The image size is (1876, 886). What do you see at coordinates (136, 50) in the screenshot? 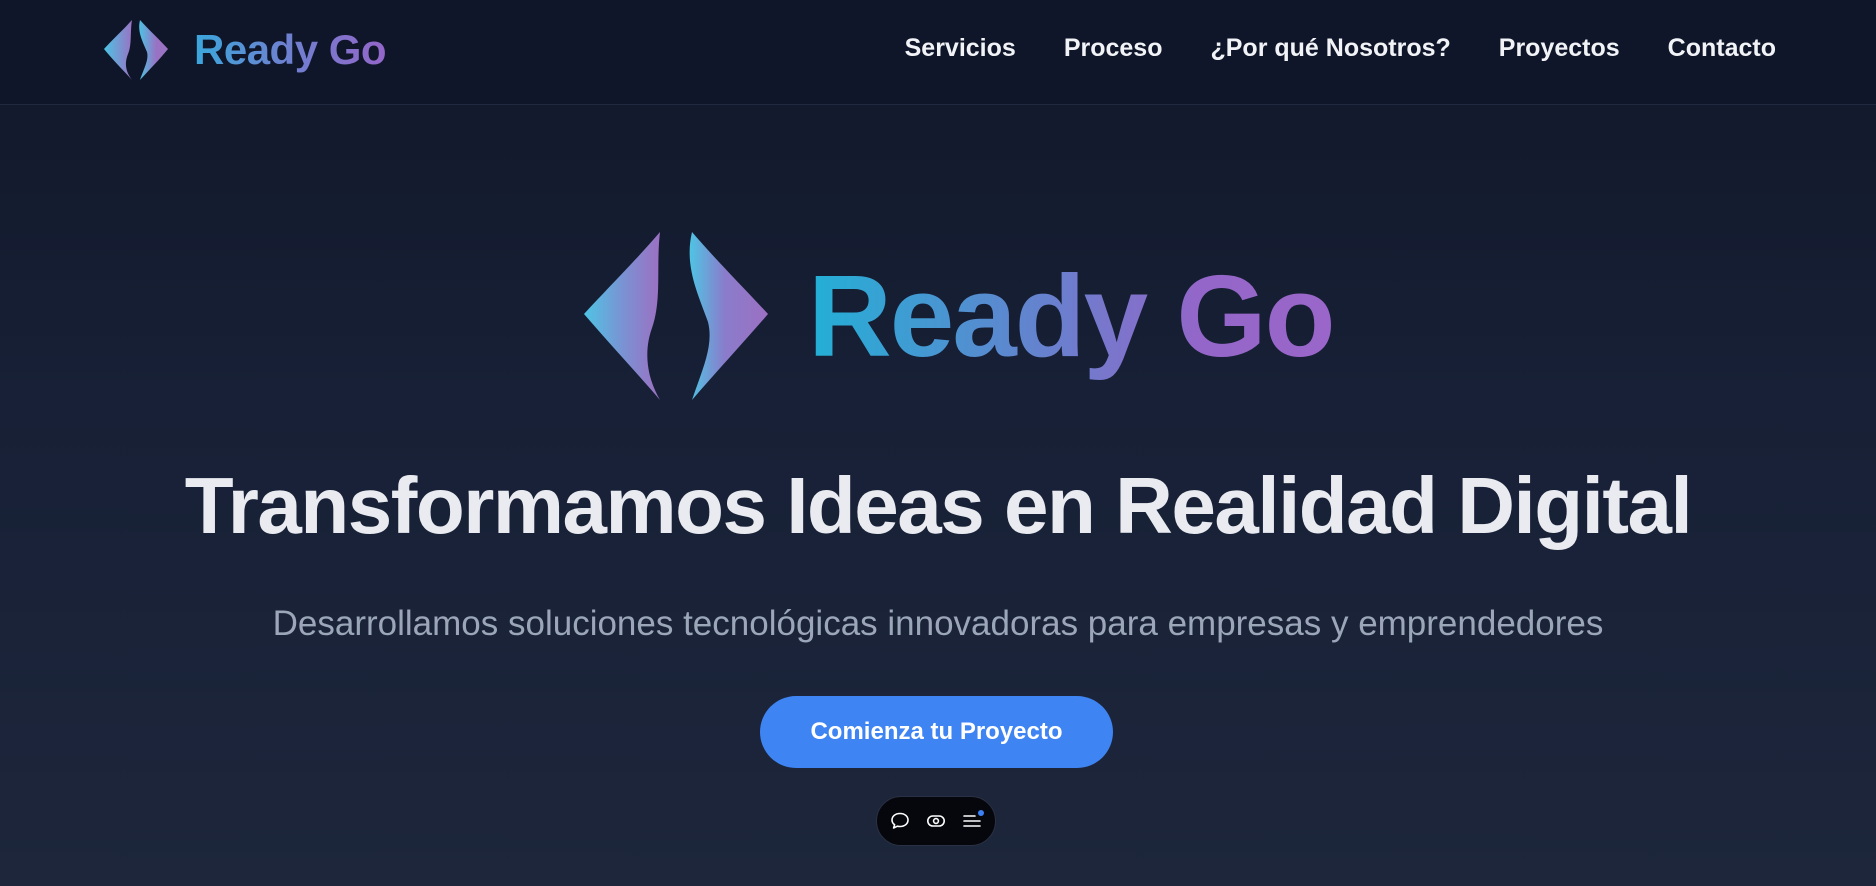
I see `brand-logo-icon` at bounding box center [136, 50].